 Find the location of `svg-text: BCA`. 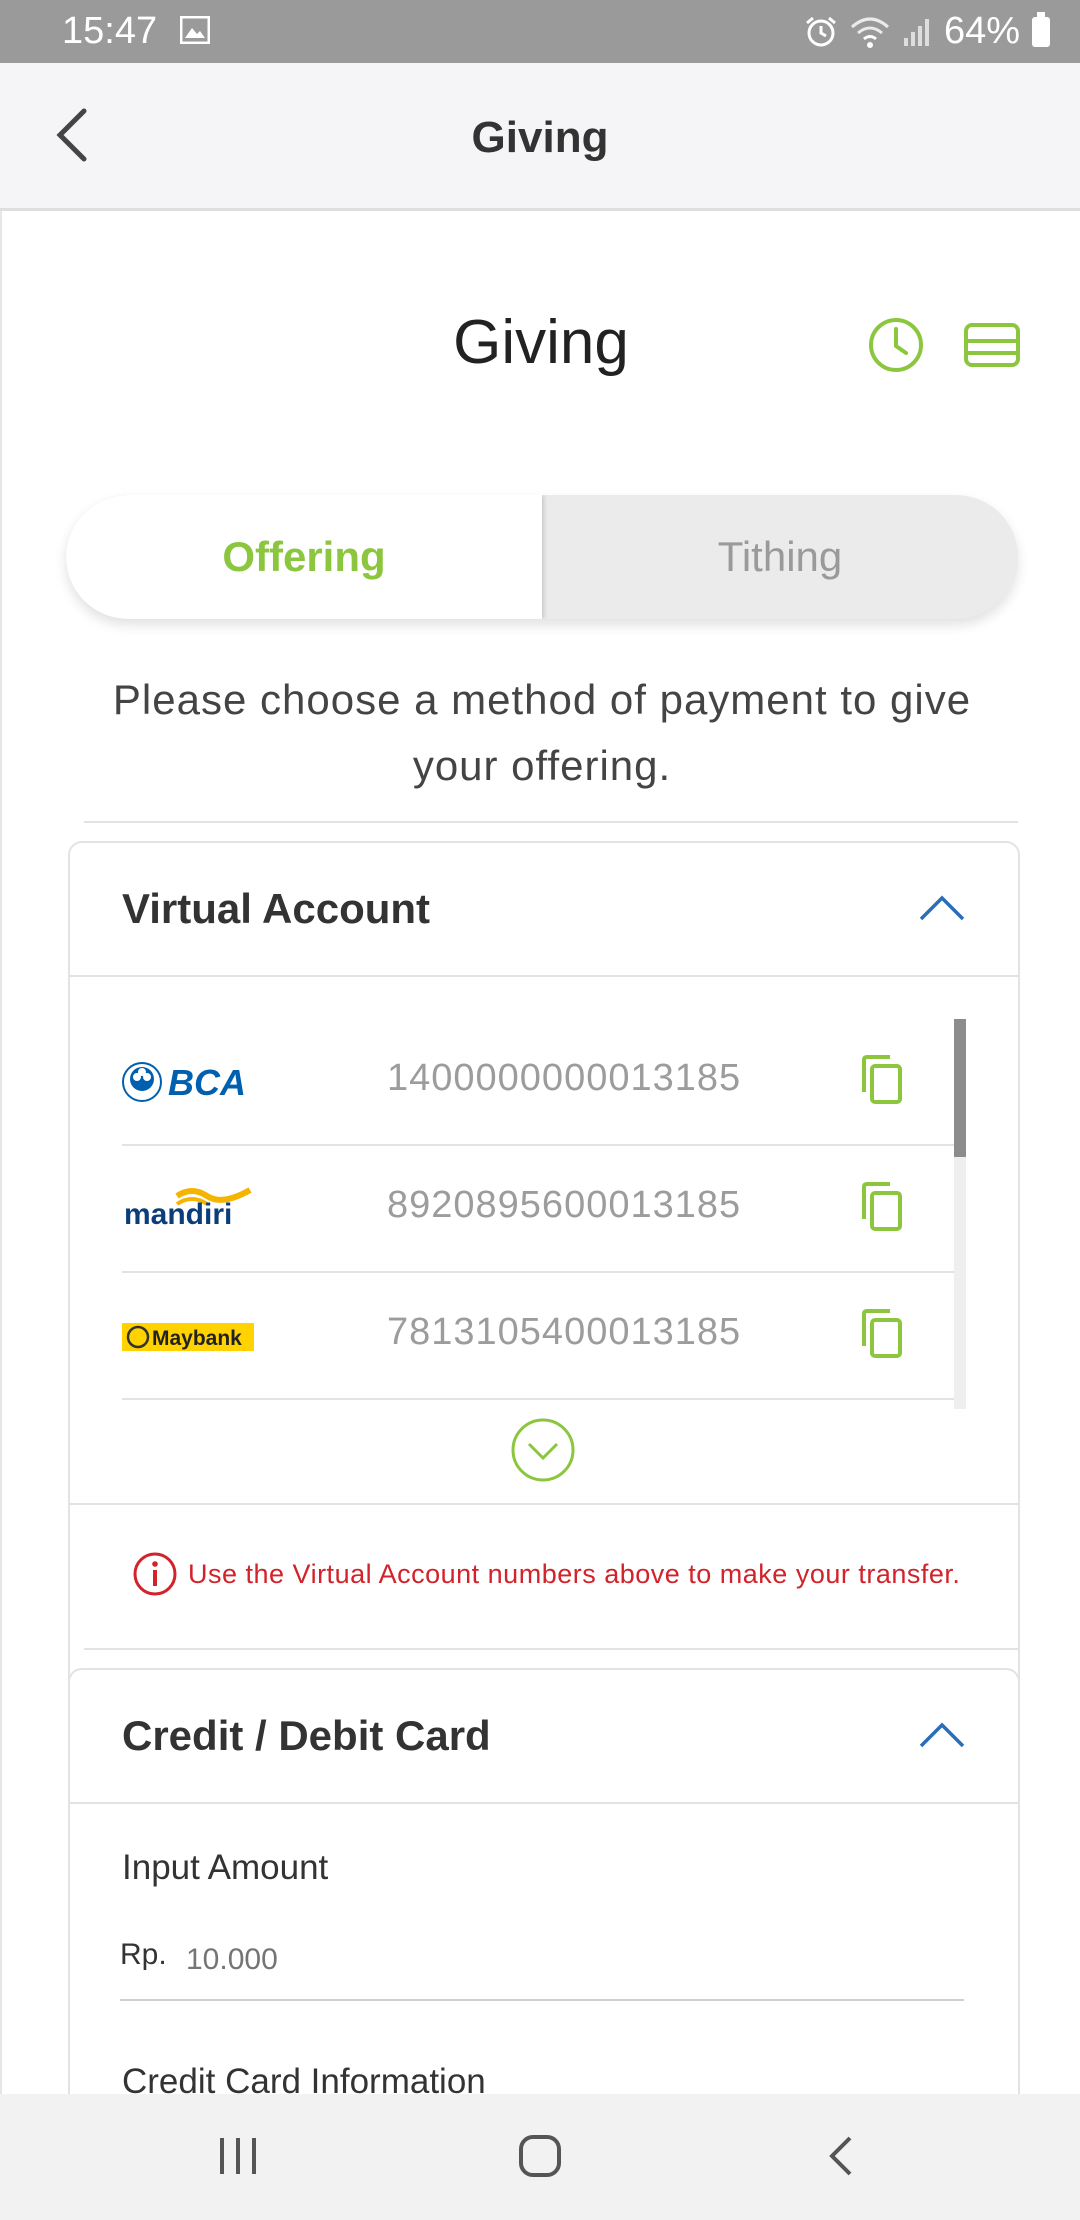

svg-text: BCA is located at coordinates (207, 1082).